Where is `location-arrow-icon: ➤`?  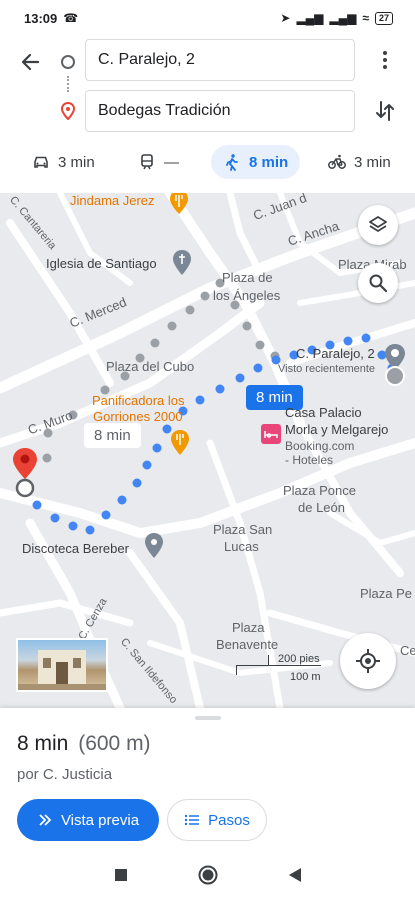 location-arrow-icon: ➤ is located at coordinates (285, 18).